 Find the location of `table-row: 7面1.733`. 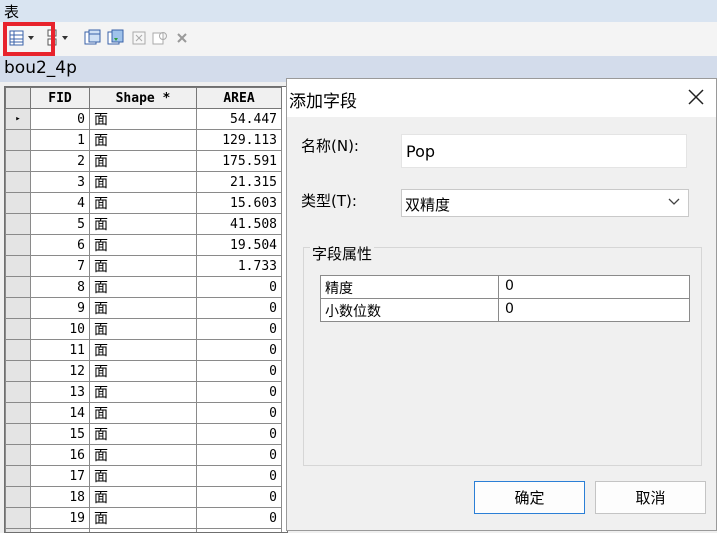

table-row: 7面1.733 is located at coordinates (144, 266).